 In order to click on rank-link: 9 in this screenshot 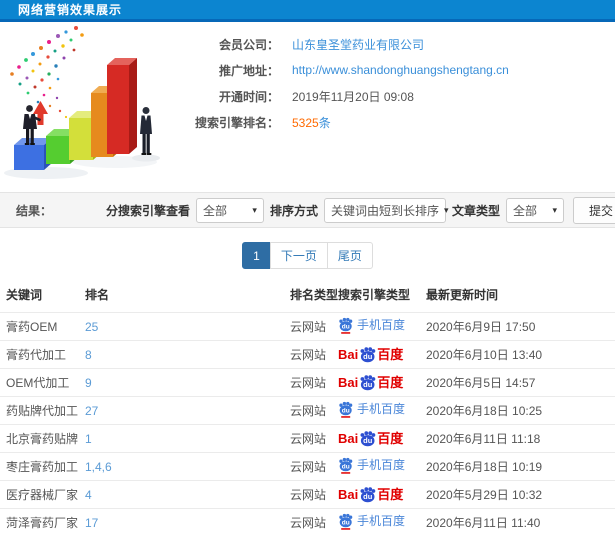, I will do `click(88, 383)`.